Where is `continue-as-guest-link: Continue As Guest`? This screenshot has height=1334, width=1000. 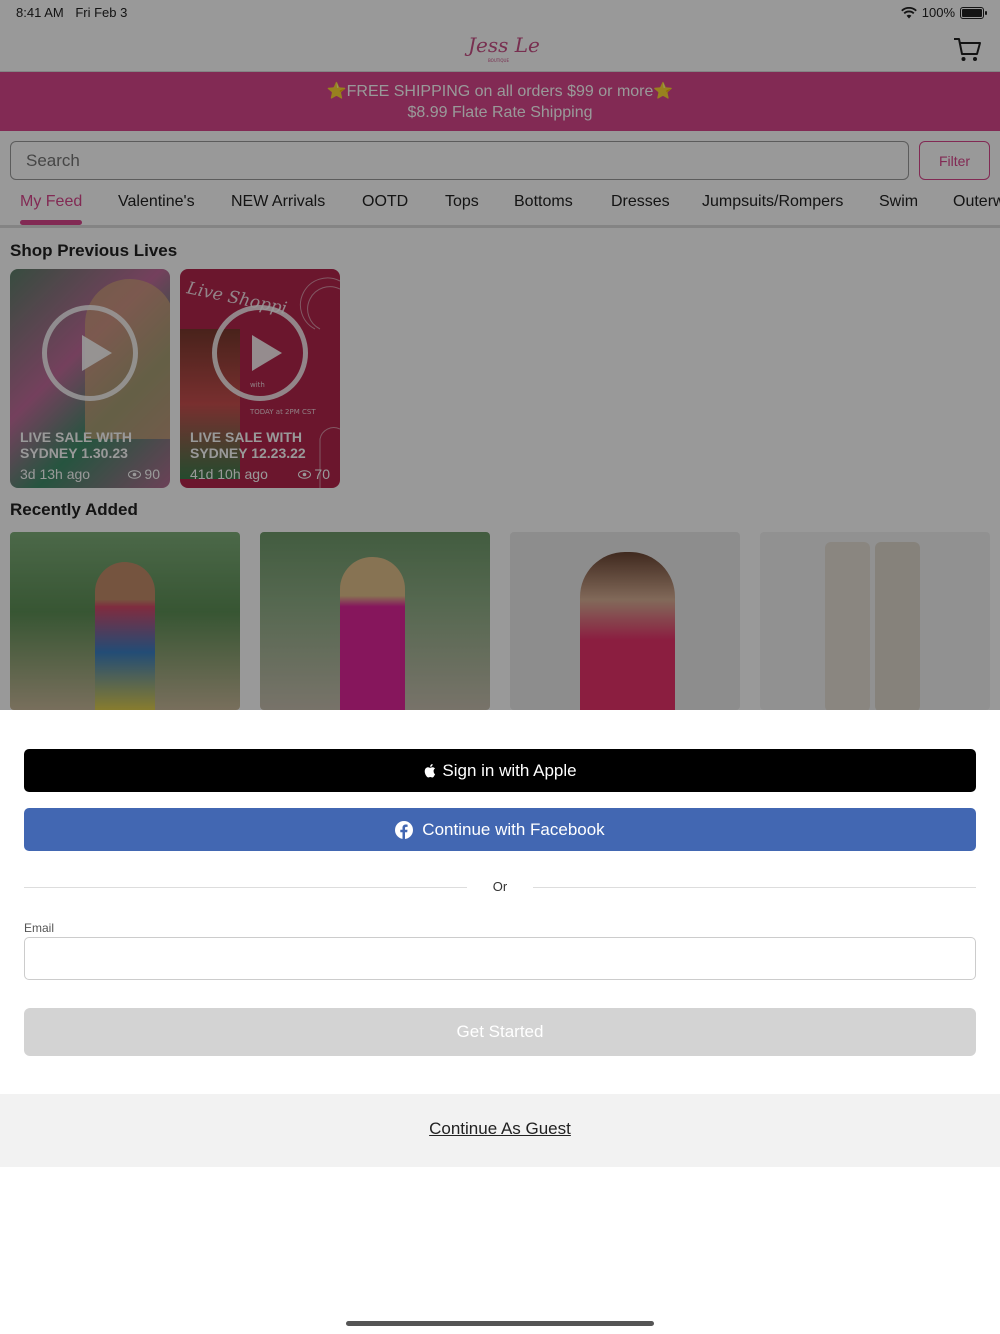
continue-as-guest-link: Continue As Guest is located at coordinates (500, 1129).